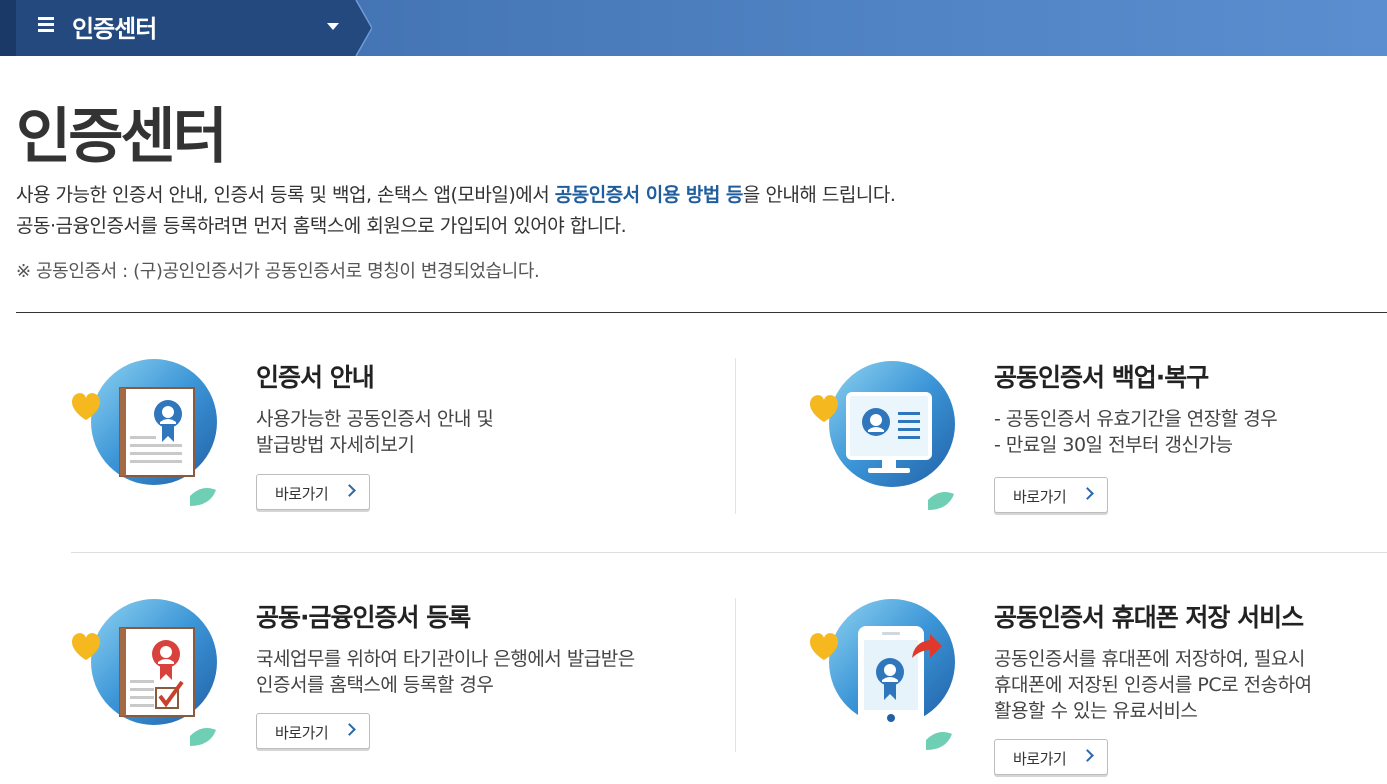  I want to click on divider, so click(701, 312).